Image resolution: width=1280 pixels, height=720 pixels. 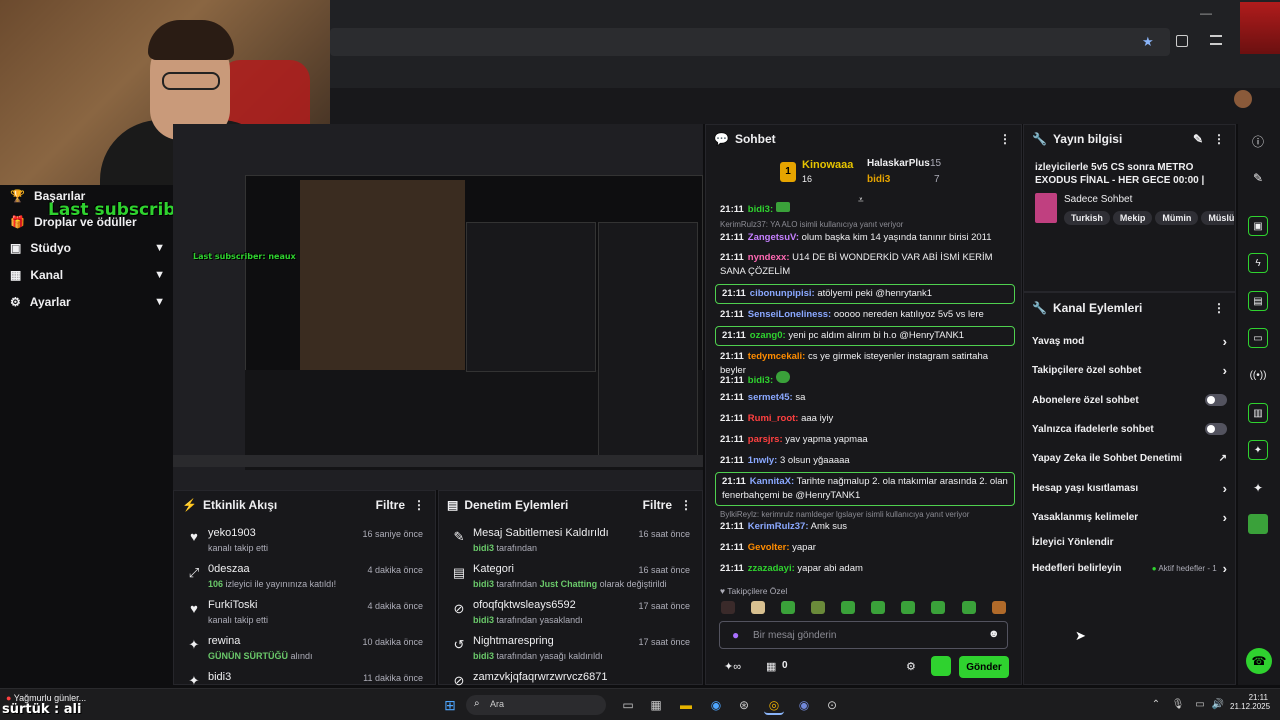 I want to click on category-thumbnail, so click(x=1046, y=208).